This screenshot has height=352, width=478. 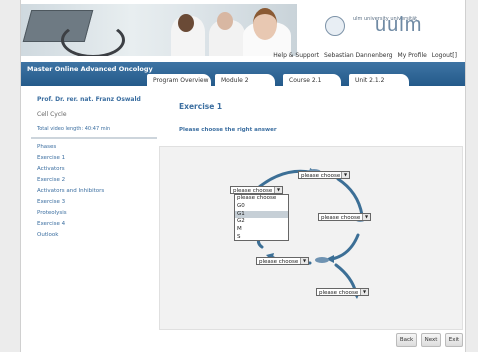 I want to click on next-button: Next, so click(x=431, y=340).